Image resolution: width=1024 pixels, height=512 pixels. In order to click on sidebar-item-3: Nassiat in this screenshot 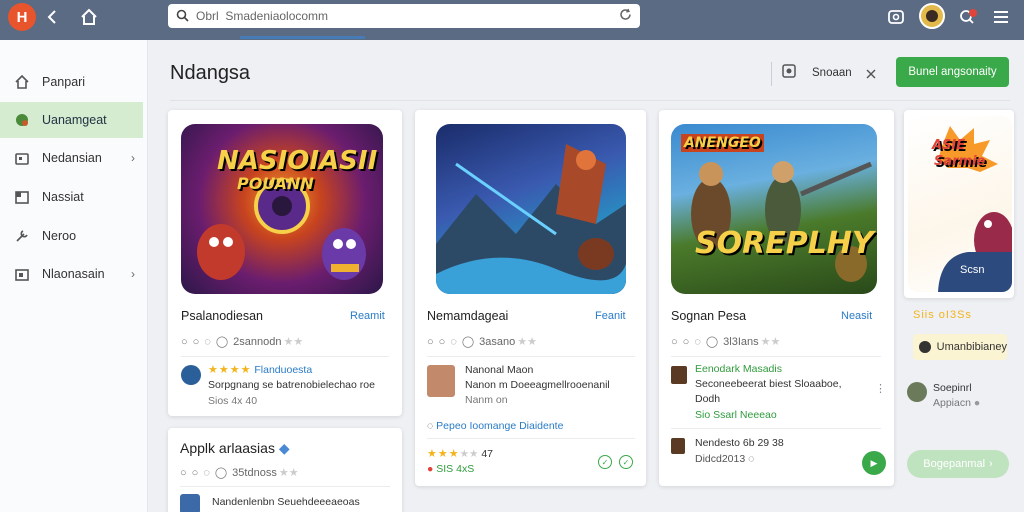, I will do `click(71, 197)`.